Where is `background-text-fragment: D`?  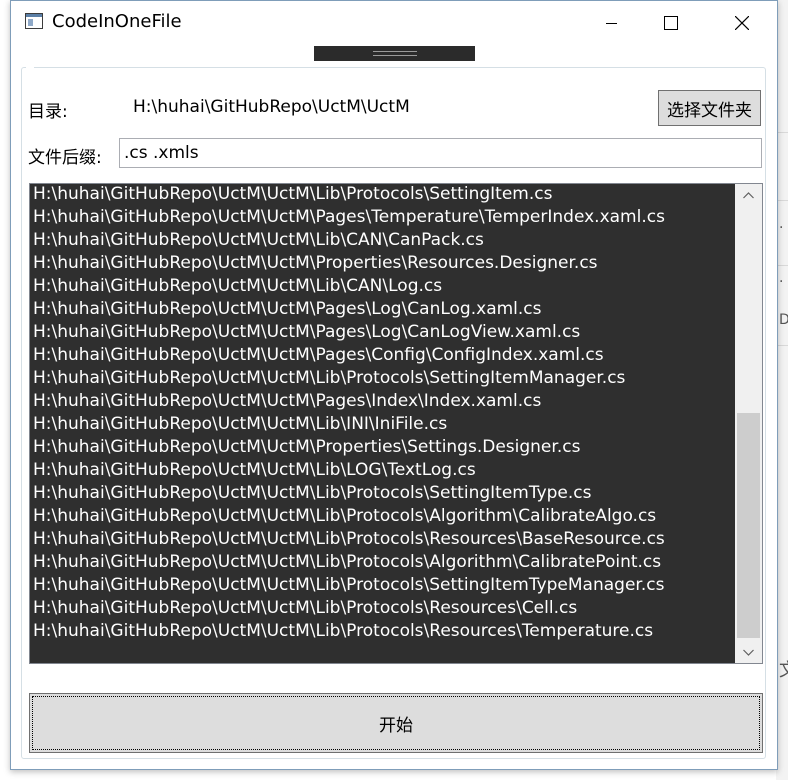
background-text-fragment: D is located at coordinates (783, 320).